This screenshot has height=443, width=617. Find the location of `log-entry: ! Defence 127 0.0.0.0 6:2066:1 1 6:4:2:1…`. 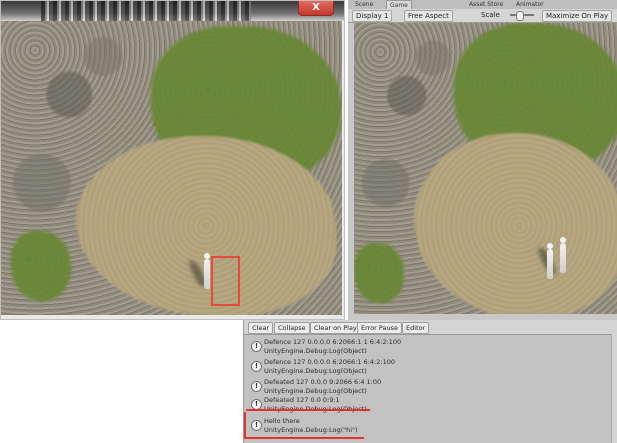

log-entry: ! Defence 127 0.0.0.0 6:2066:1 1 6:4:2:1… is located at coordinates (428, 347).